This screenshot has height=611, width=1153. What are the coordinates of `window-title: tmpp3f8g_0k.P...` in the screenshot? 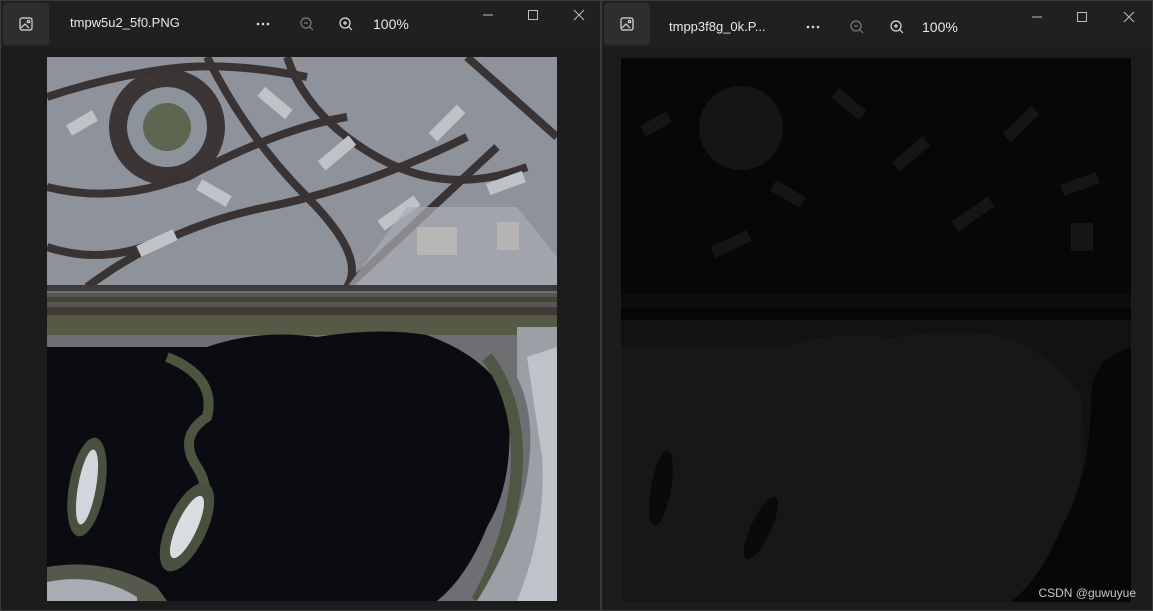 It's located at (717, 26).